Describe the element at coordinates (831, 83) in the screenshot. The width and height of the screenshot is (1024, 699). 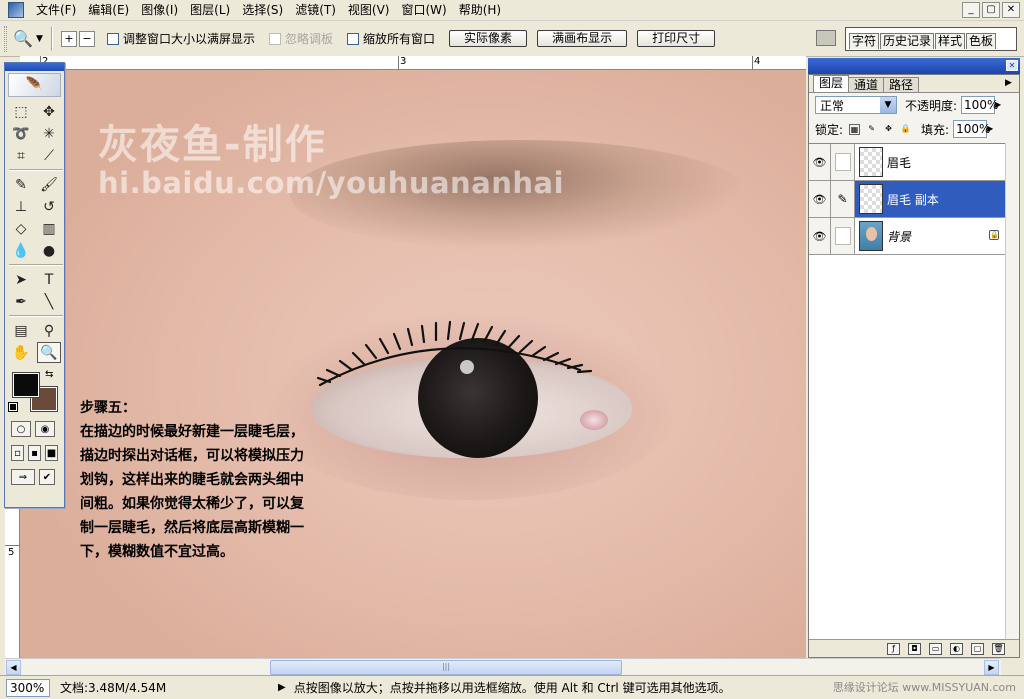
I see `tab-layers: 图层` at that location.